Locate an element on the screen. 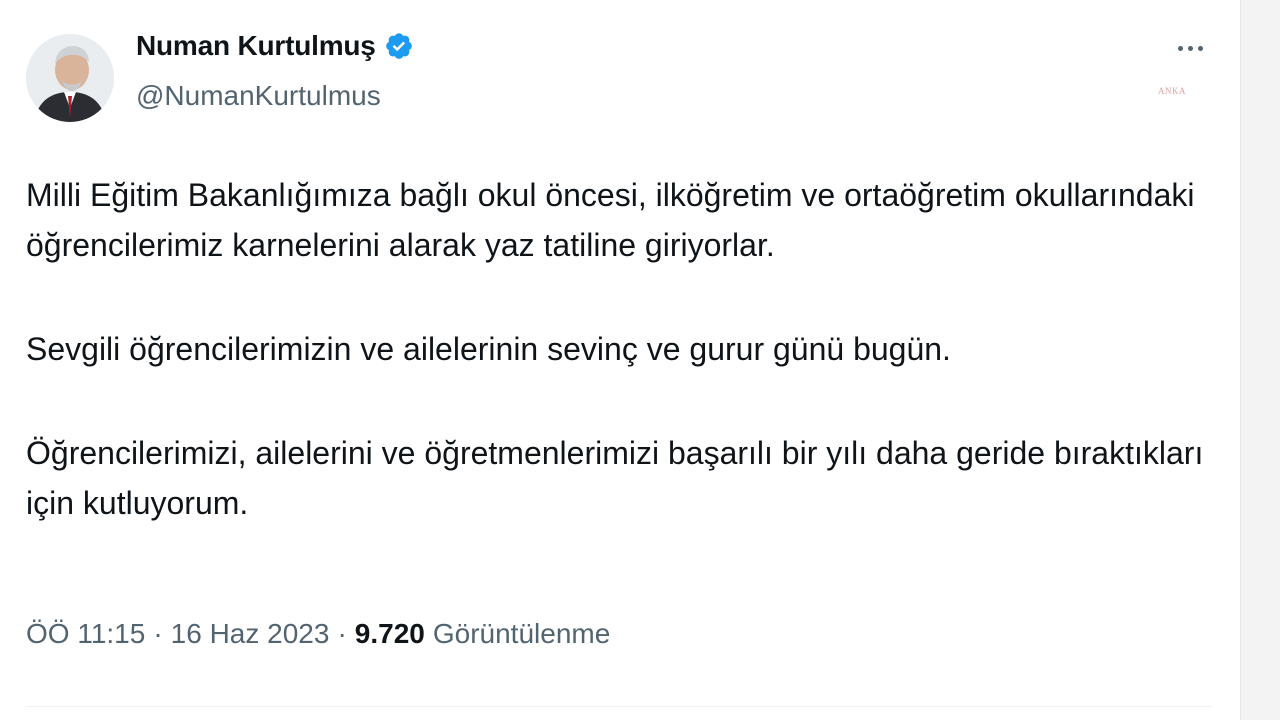 This screenshot has width=1280, height=720. author-display-name: Numan Kurtulmuş is located at coordinates (256, 46).